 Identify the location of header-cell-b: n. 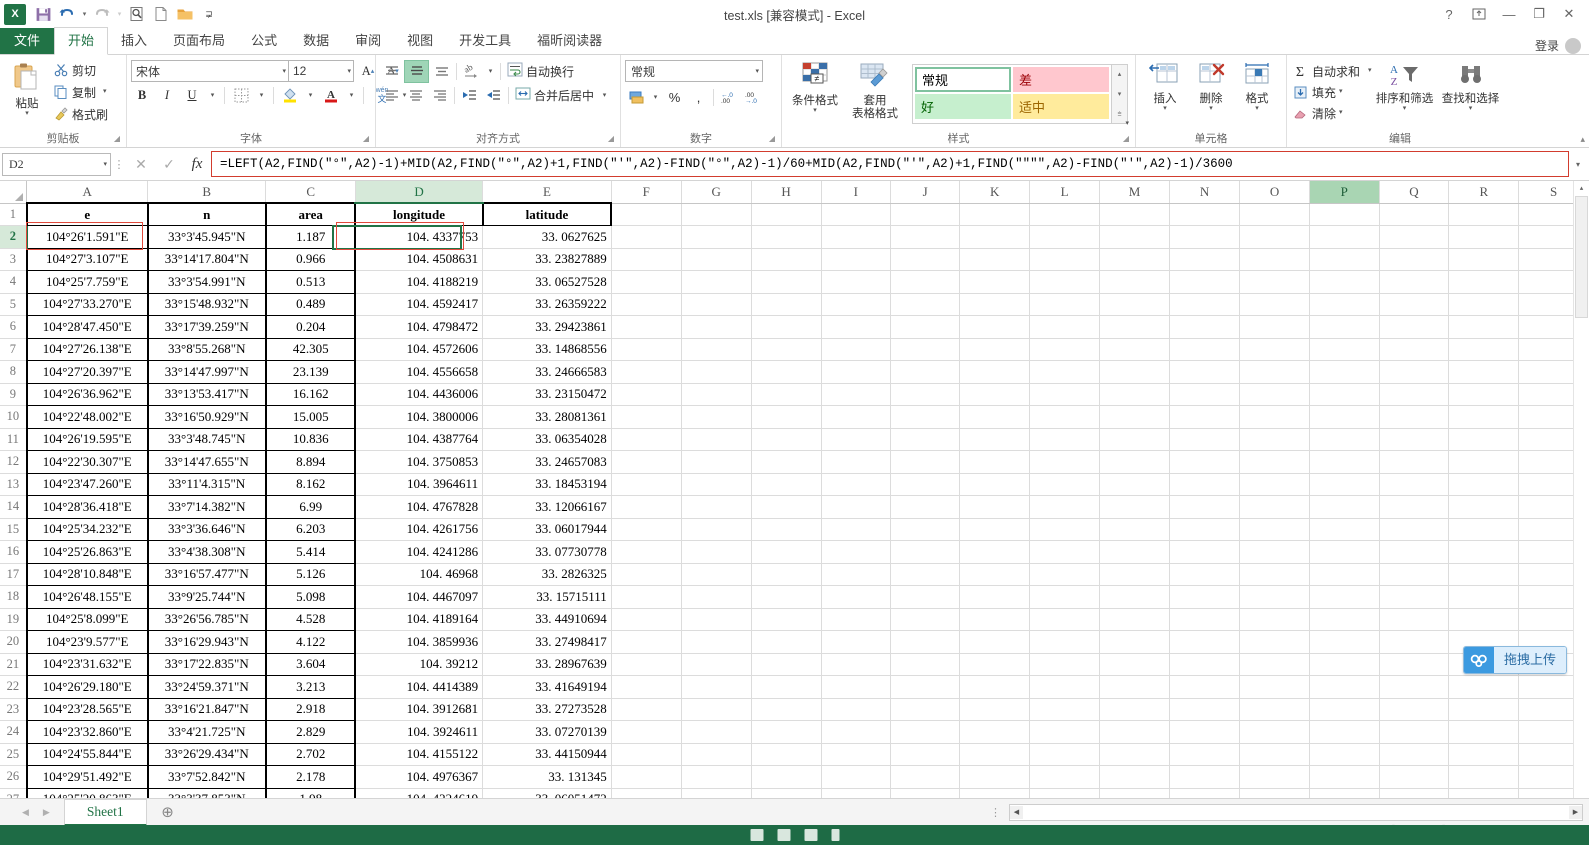
(206, 214).